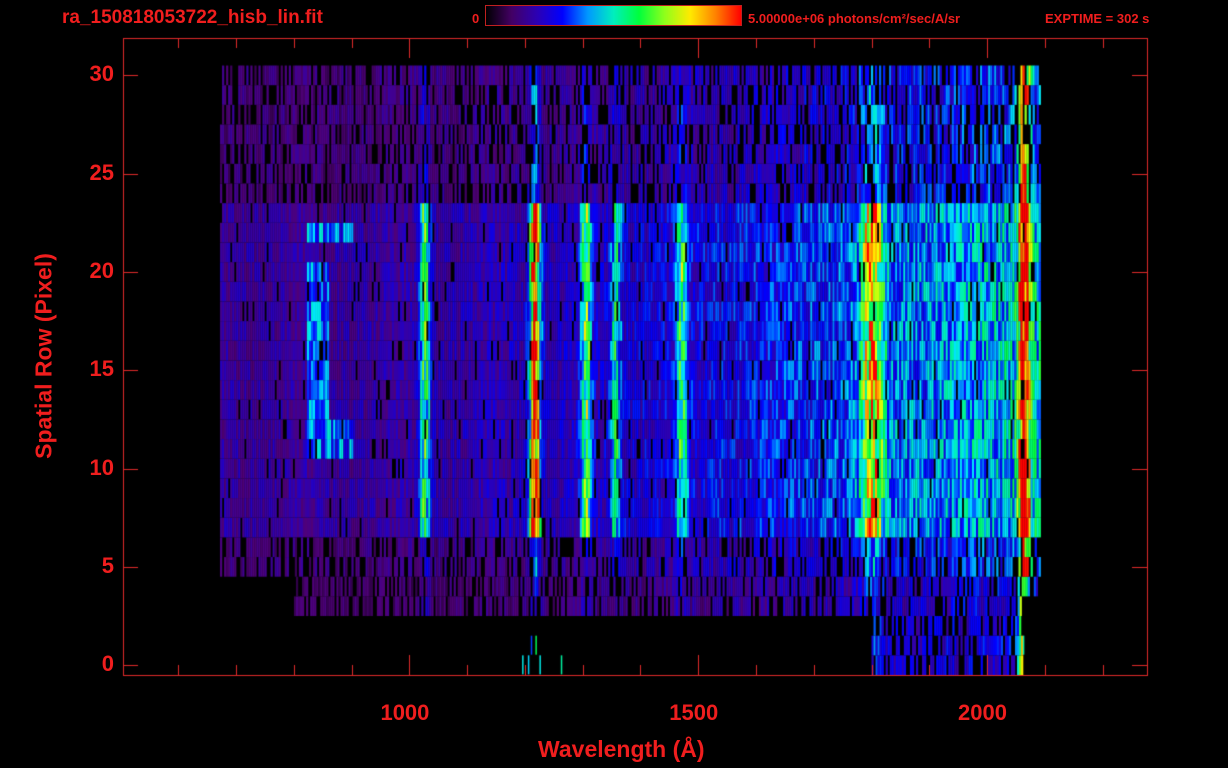 This screenshot has width=1228, height=768. What do you see at coordinates (476, 18) in the screenshot?
I see `colorbar-min-label: 0` at bounding box center [476, 18].